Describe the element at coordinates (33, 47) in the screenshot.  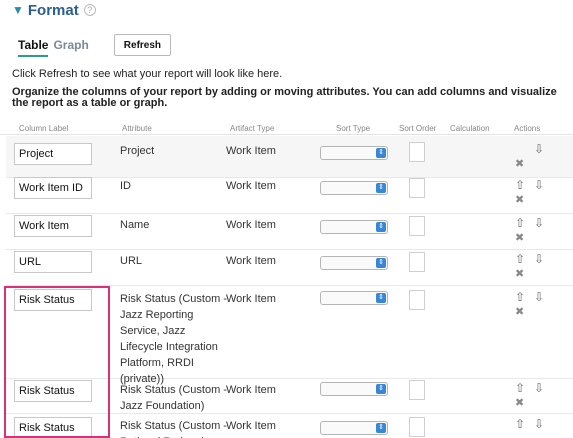
I see `tab-table: Table` at that location.